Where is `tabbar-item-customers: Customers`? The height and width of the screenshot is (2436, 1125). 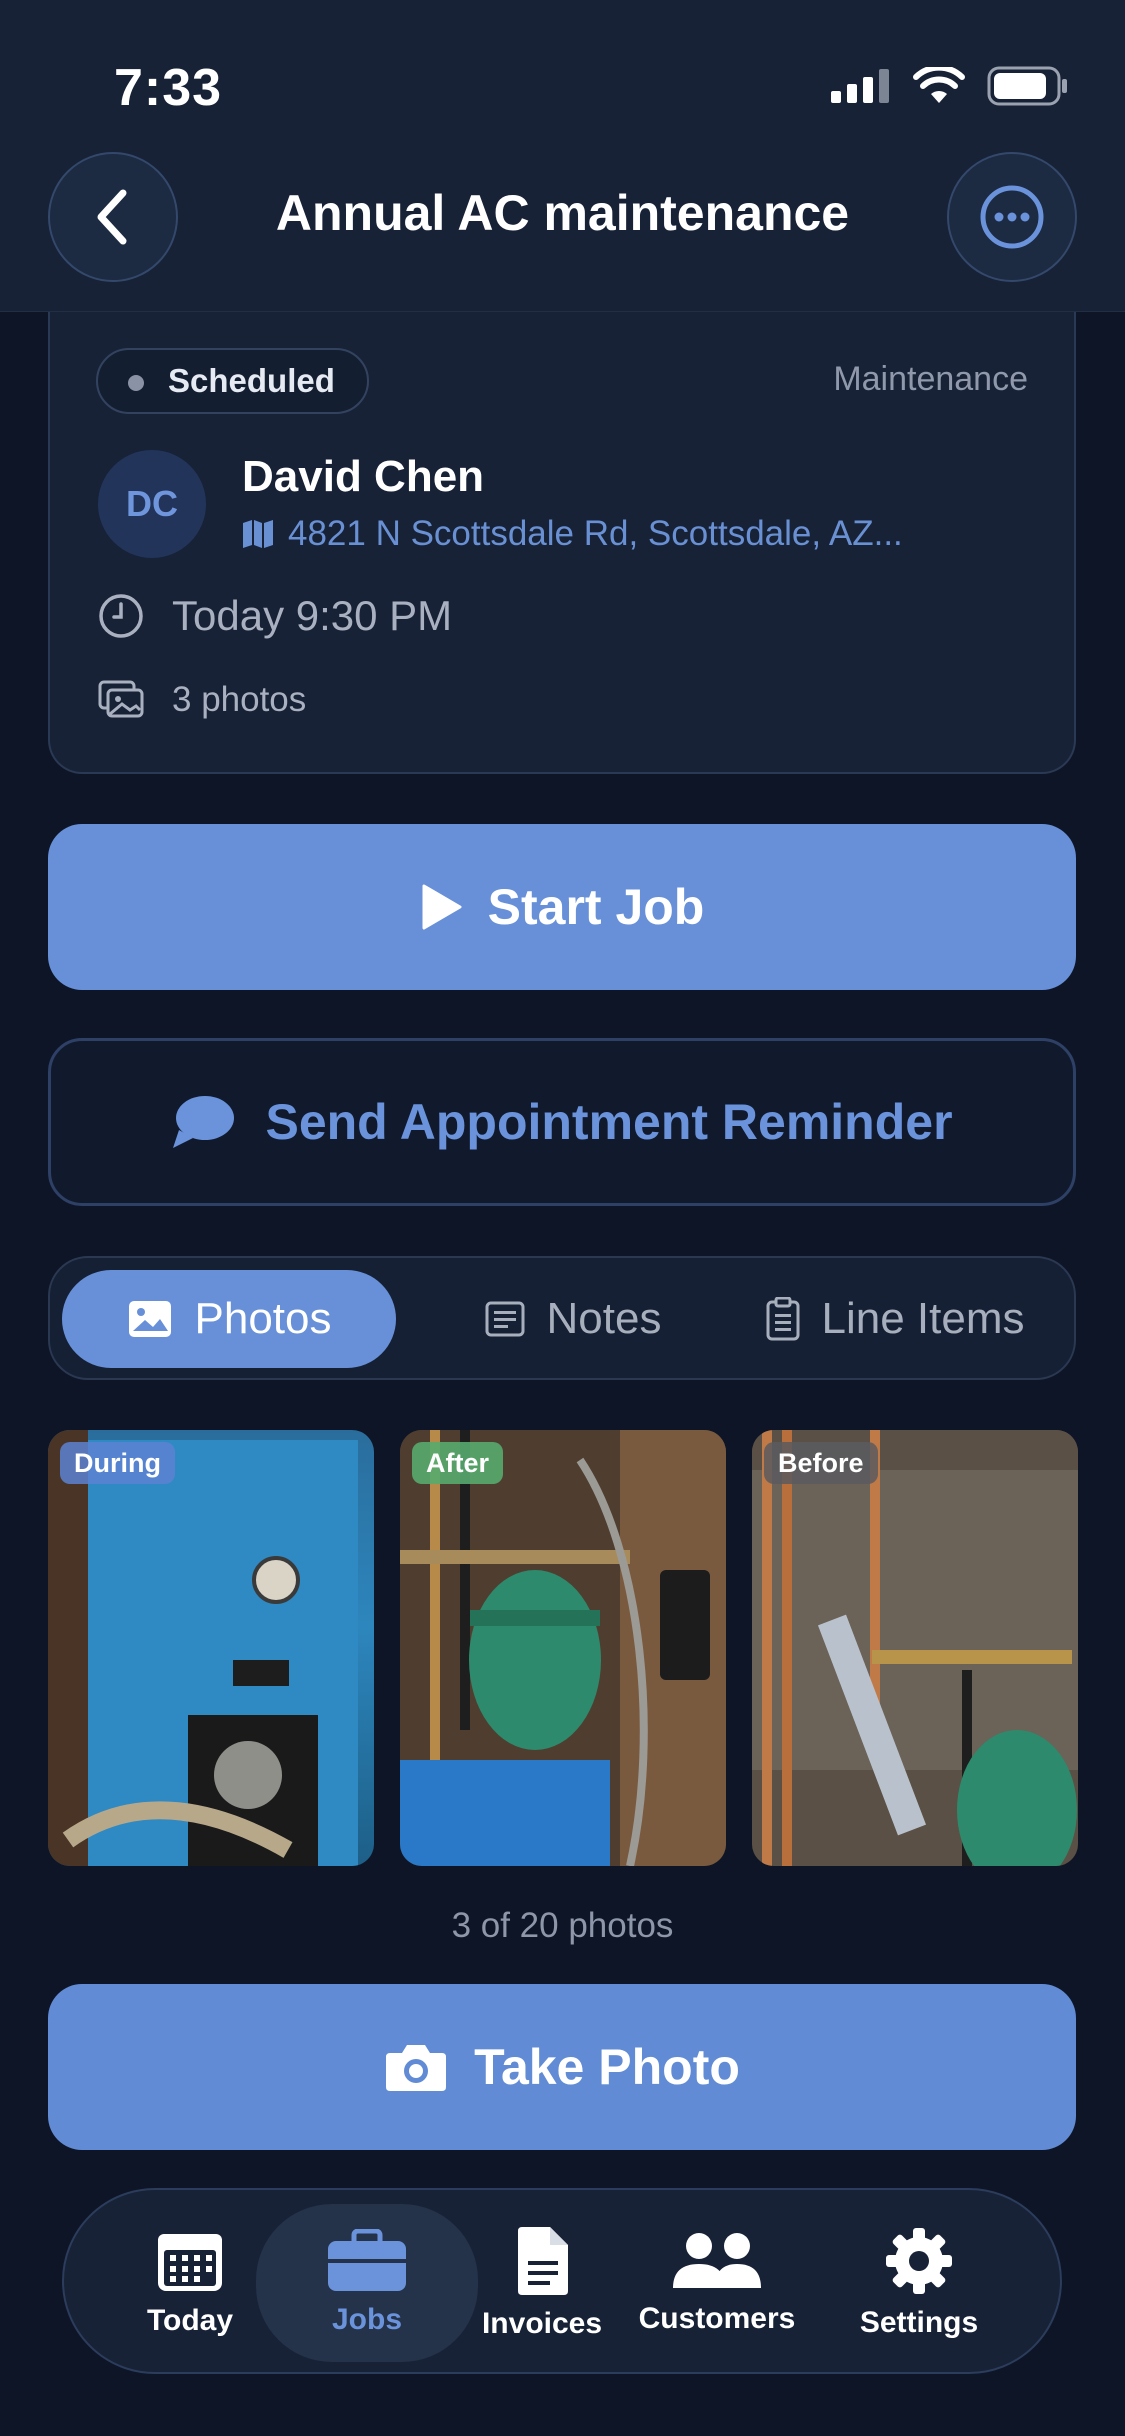
tabbar-item-customers: Customers is located at coordinates (717, 2283).